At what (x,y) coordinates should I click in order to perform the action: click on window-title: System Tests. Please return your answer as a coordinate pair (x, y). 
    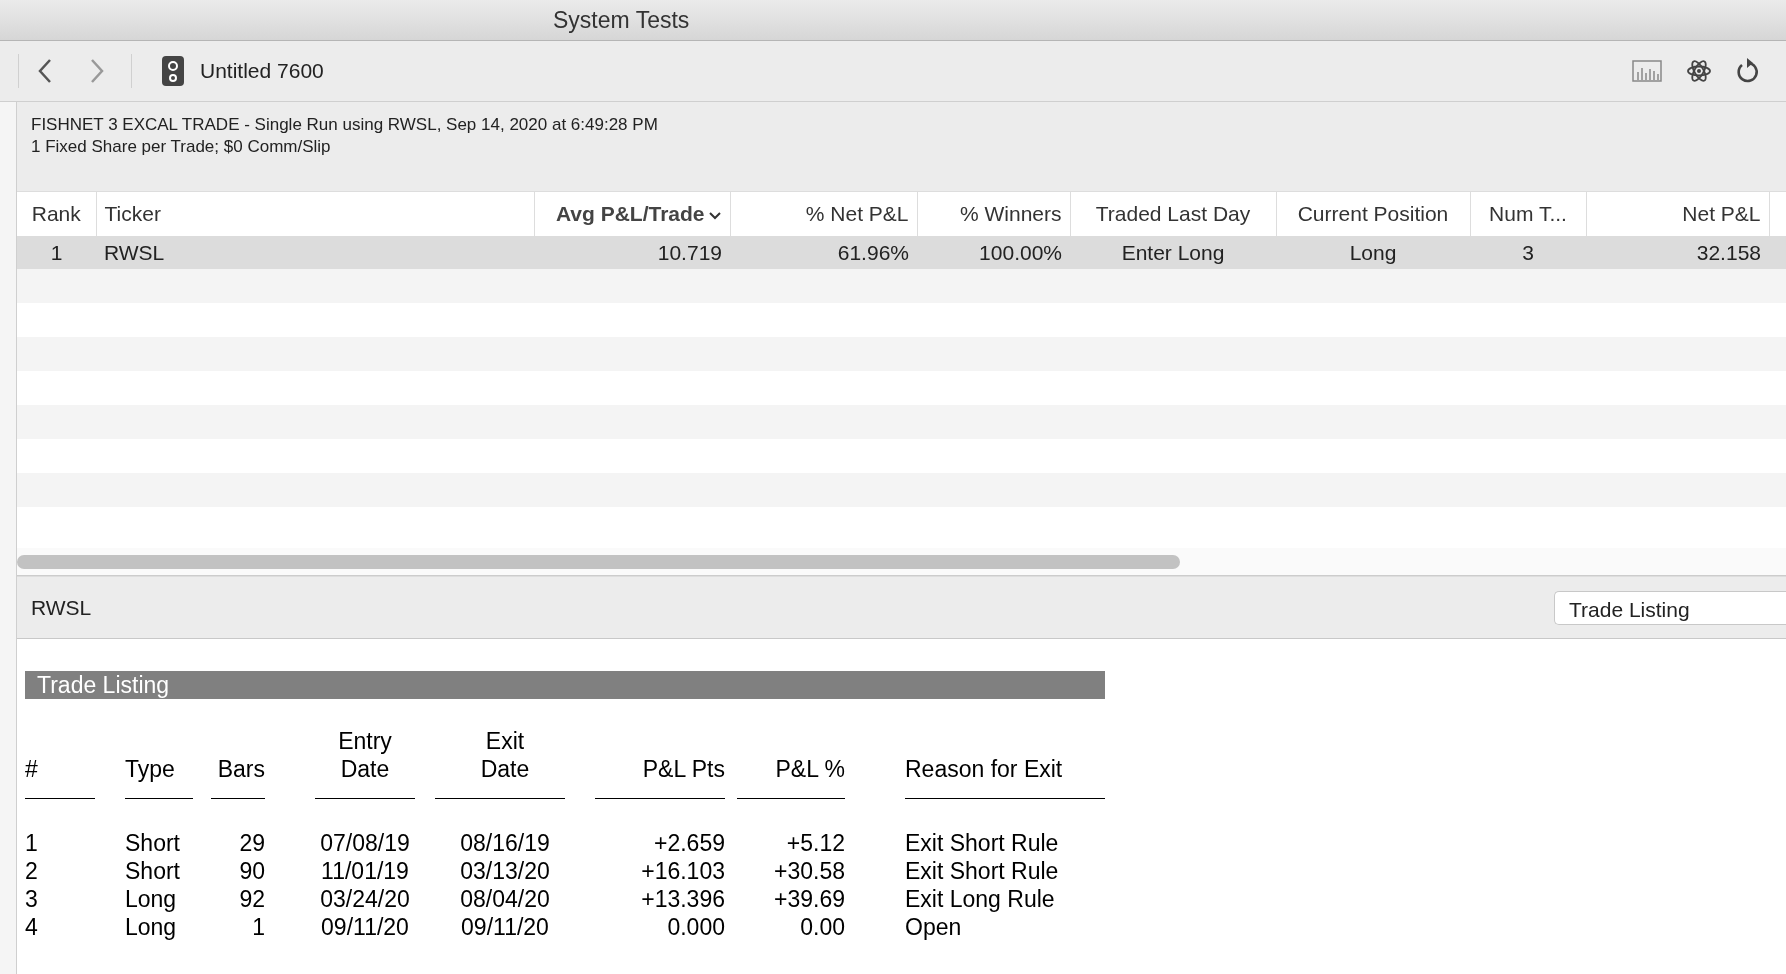
    Looking at the image, I should click on (621, 20).